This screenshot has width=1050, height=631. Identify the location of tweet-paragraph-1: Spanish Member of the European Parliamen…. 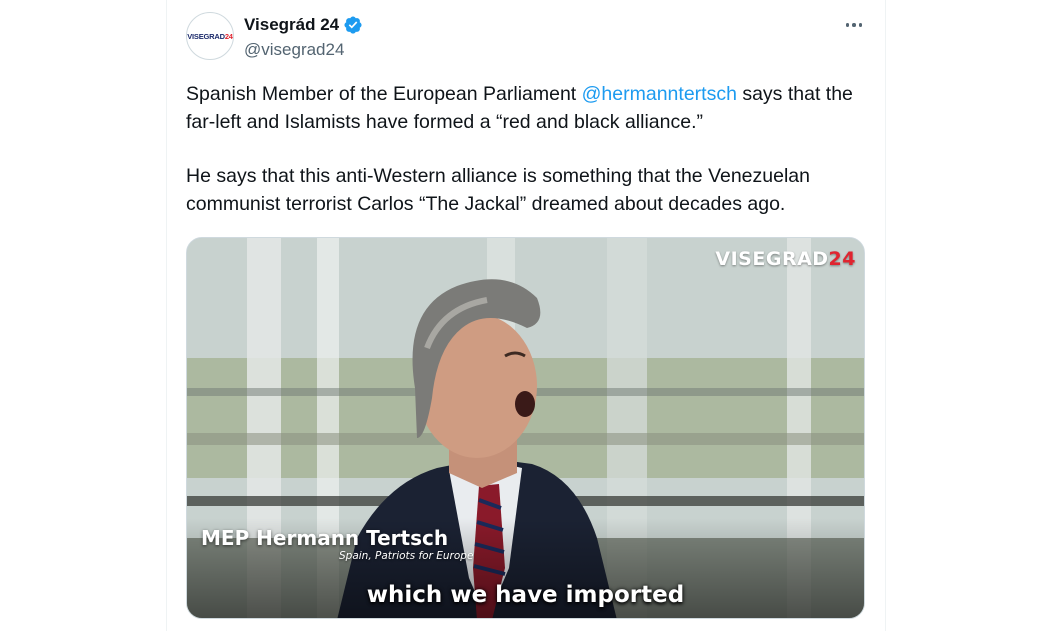
(519, 108).